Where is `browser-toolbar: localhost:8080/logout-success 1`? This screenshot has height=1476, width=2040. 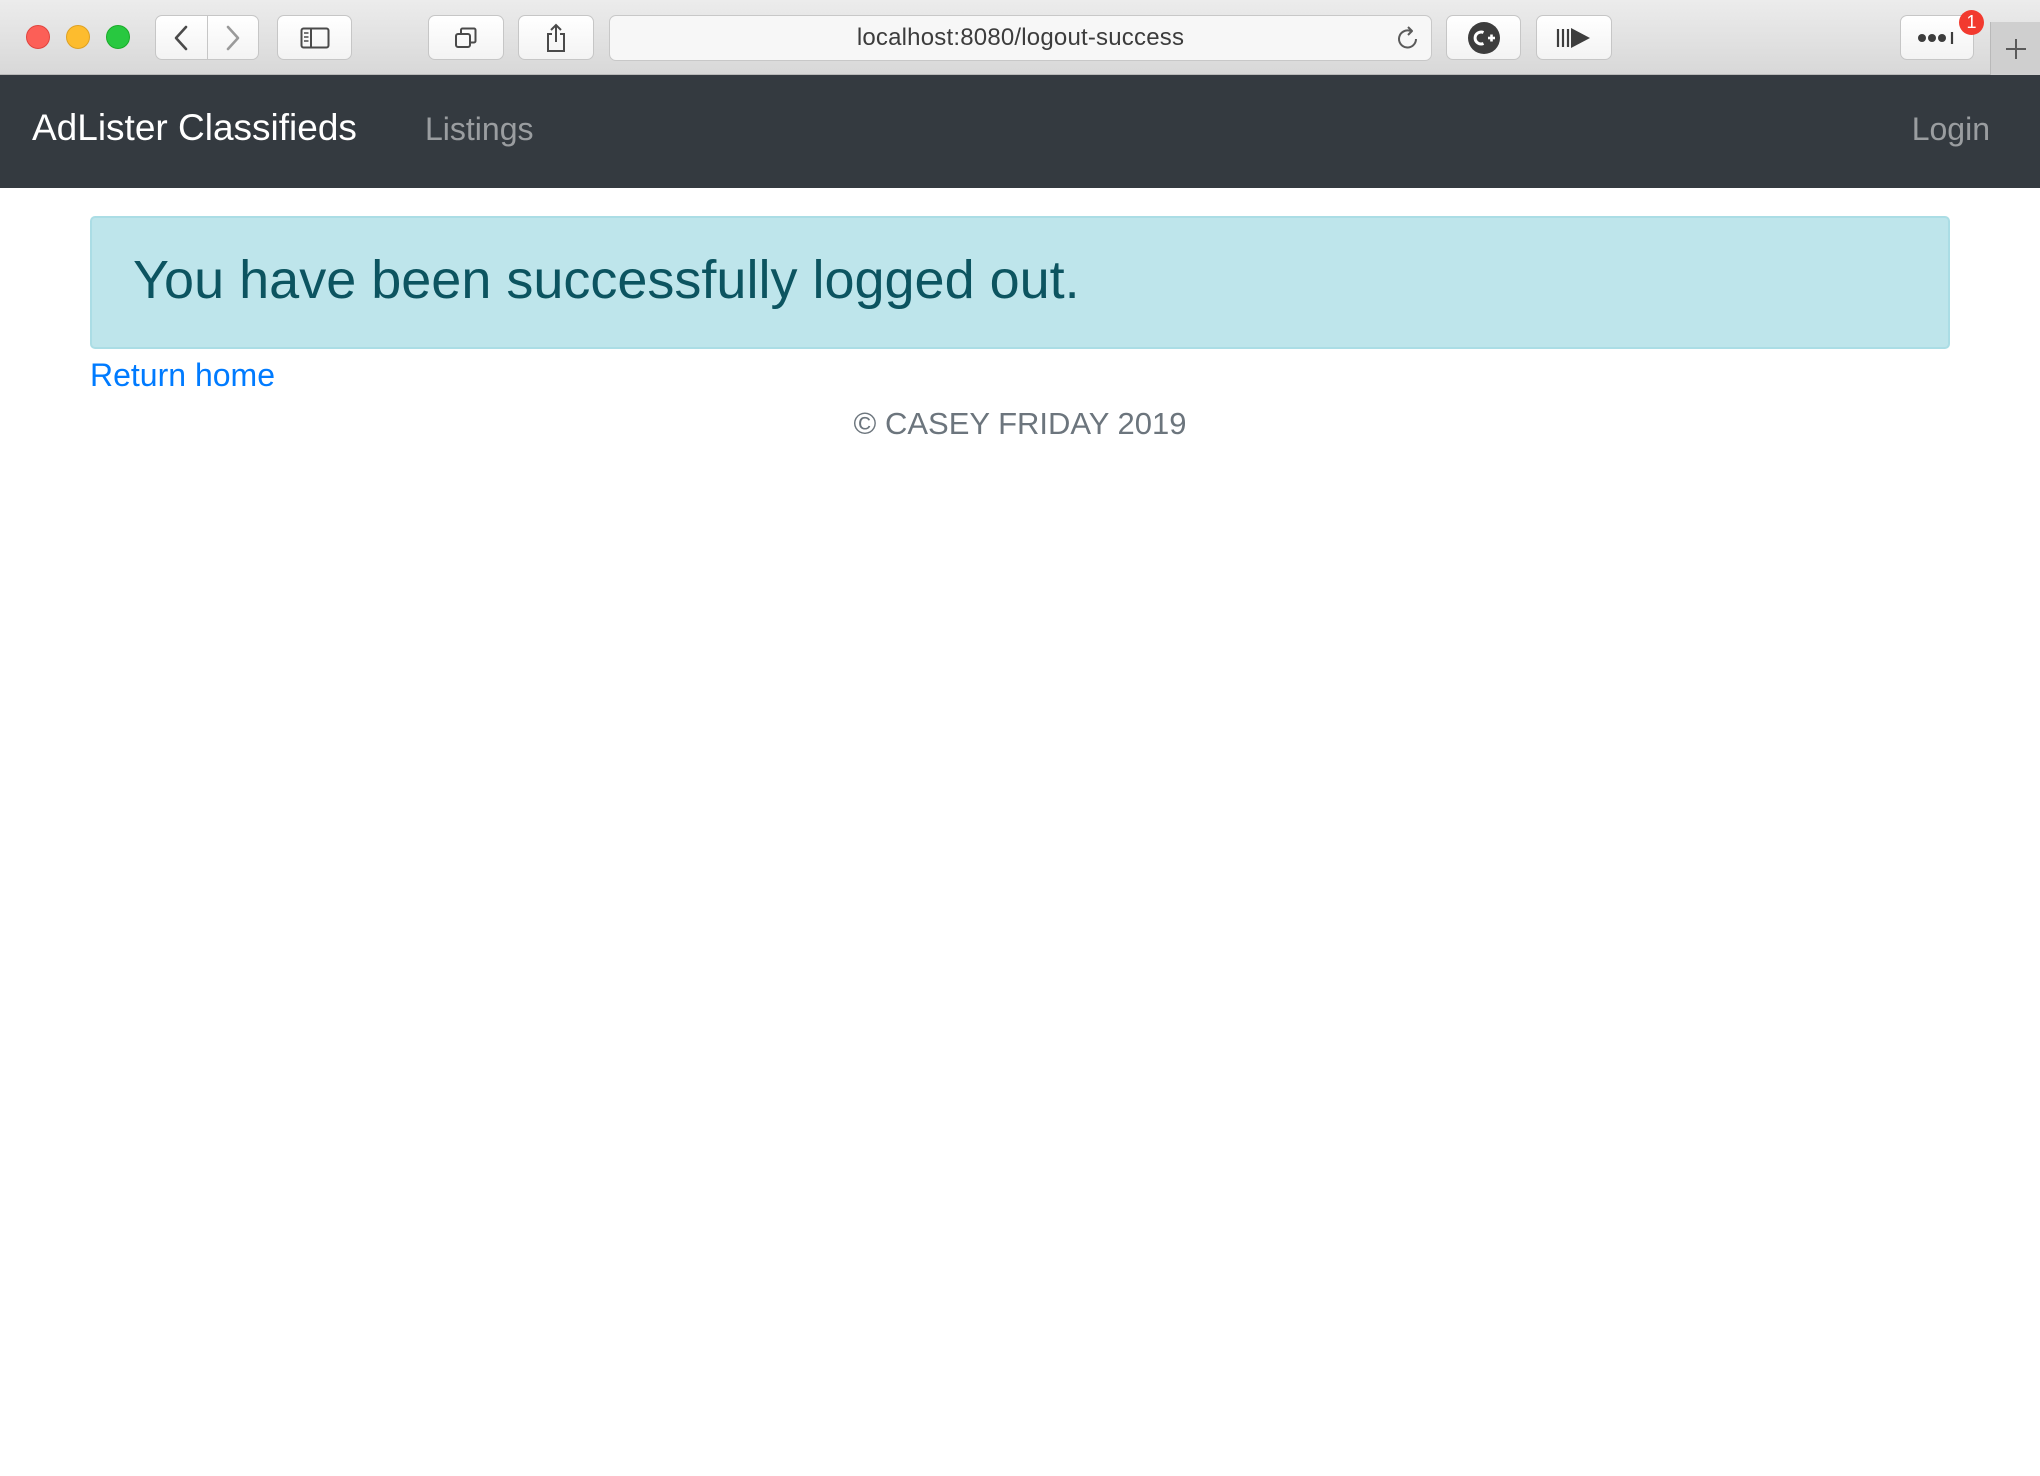
browser-toolbar: localhost:8080/logout-success 1 is located at coordinates (1020, 37).